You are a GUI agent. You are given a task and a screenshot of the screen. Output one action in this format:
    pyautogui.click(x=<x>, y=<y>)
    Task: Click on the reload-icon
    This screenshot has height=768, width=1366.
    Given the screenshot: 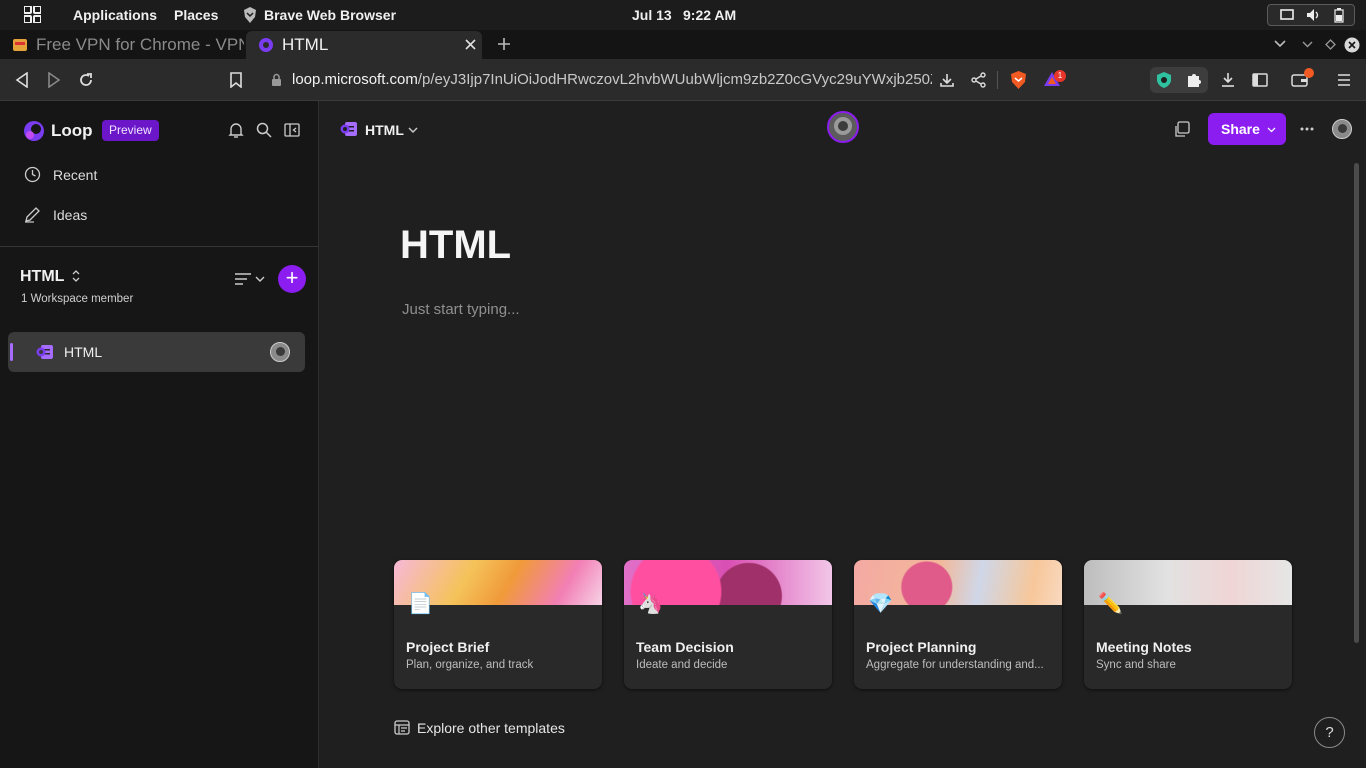 What is the action you would take?
    pyautogui.click(x=86, y=80)
    